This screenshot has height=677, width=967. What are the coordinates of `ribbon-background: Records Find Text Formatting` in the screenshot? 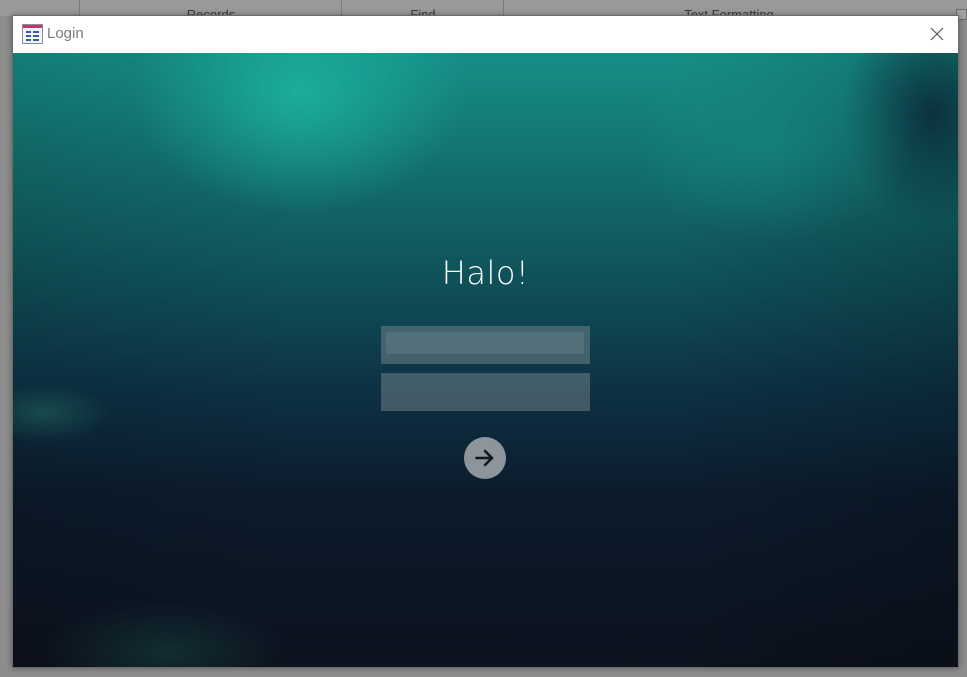 It's located at (483, 10).